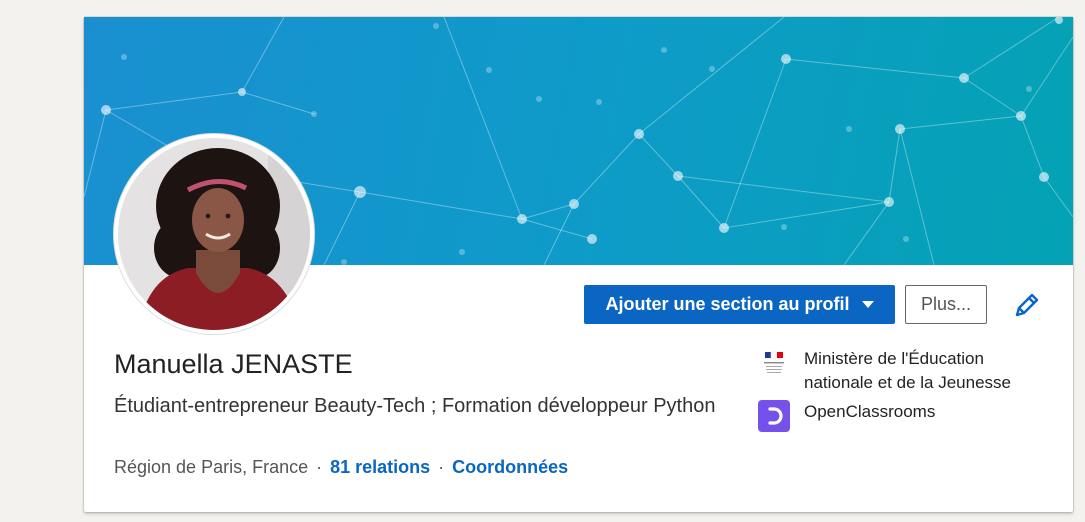  Describe the element at coordinates (727, 304) in the screenshot. I see `add-profile-section-label: Ajouter une section au profil` at that location.